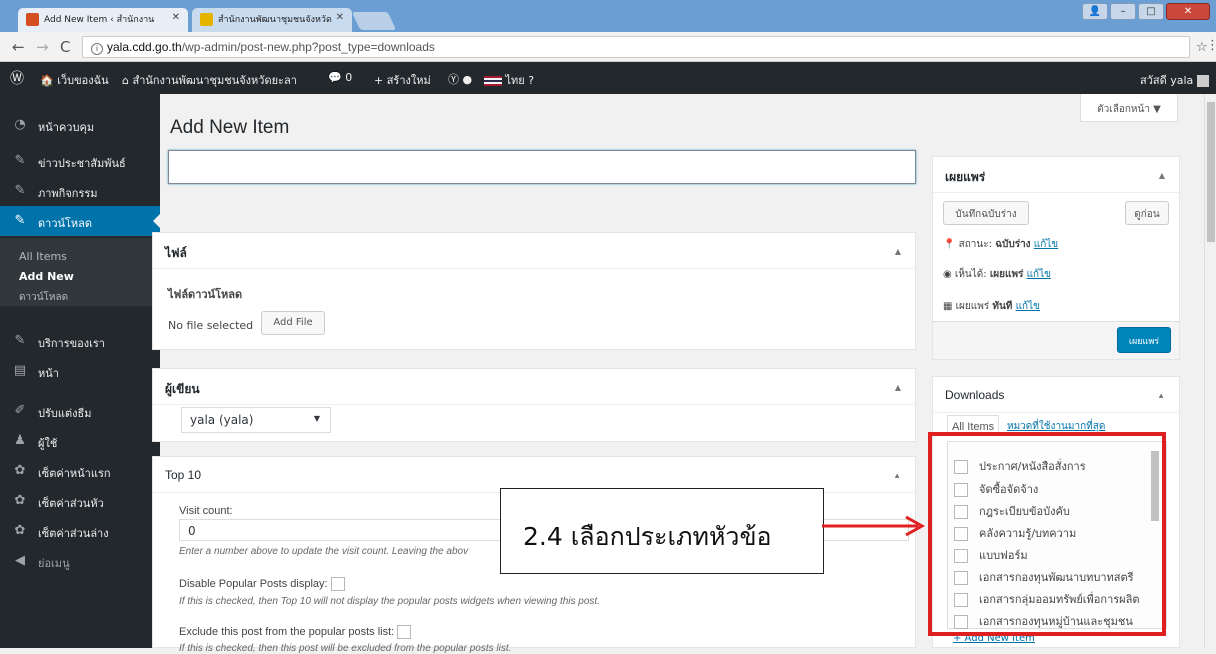 This screenshot has height=654, width=1216. I want to click on scrollbar-thumb, so click(1211, 172).